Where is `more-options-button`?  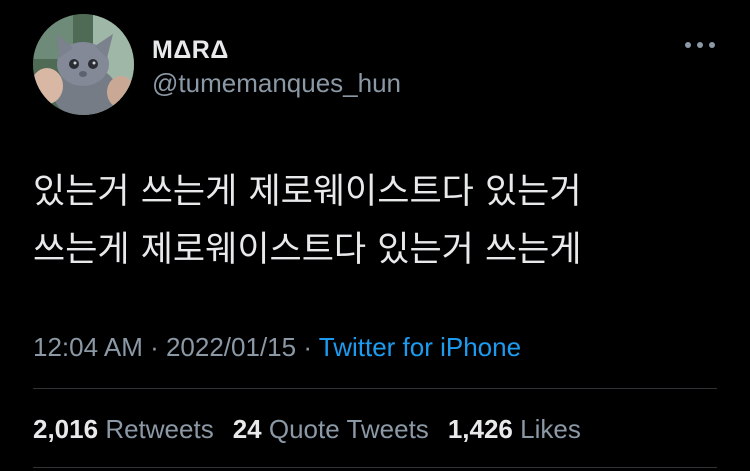 more-options-button is located at coordinates (700, 45).